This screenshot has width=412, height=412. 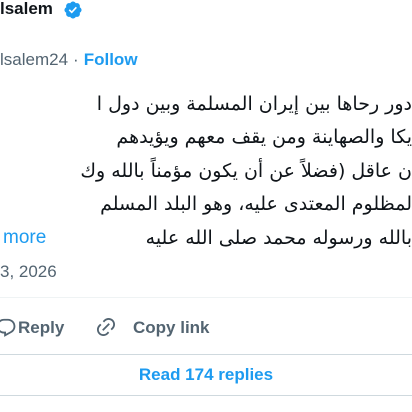 What do you see at coordinates (73, 10) in the screenshot?
I see `verified-badge-icon` at bounding box center [73, 10].